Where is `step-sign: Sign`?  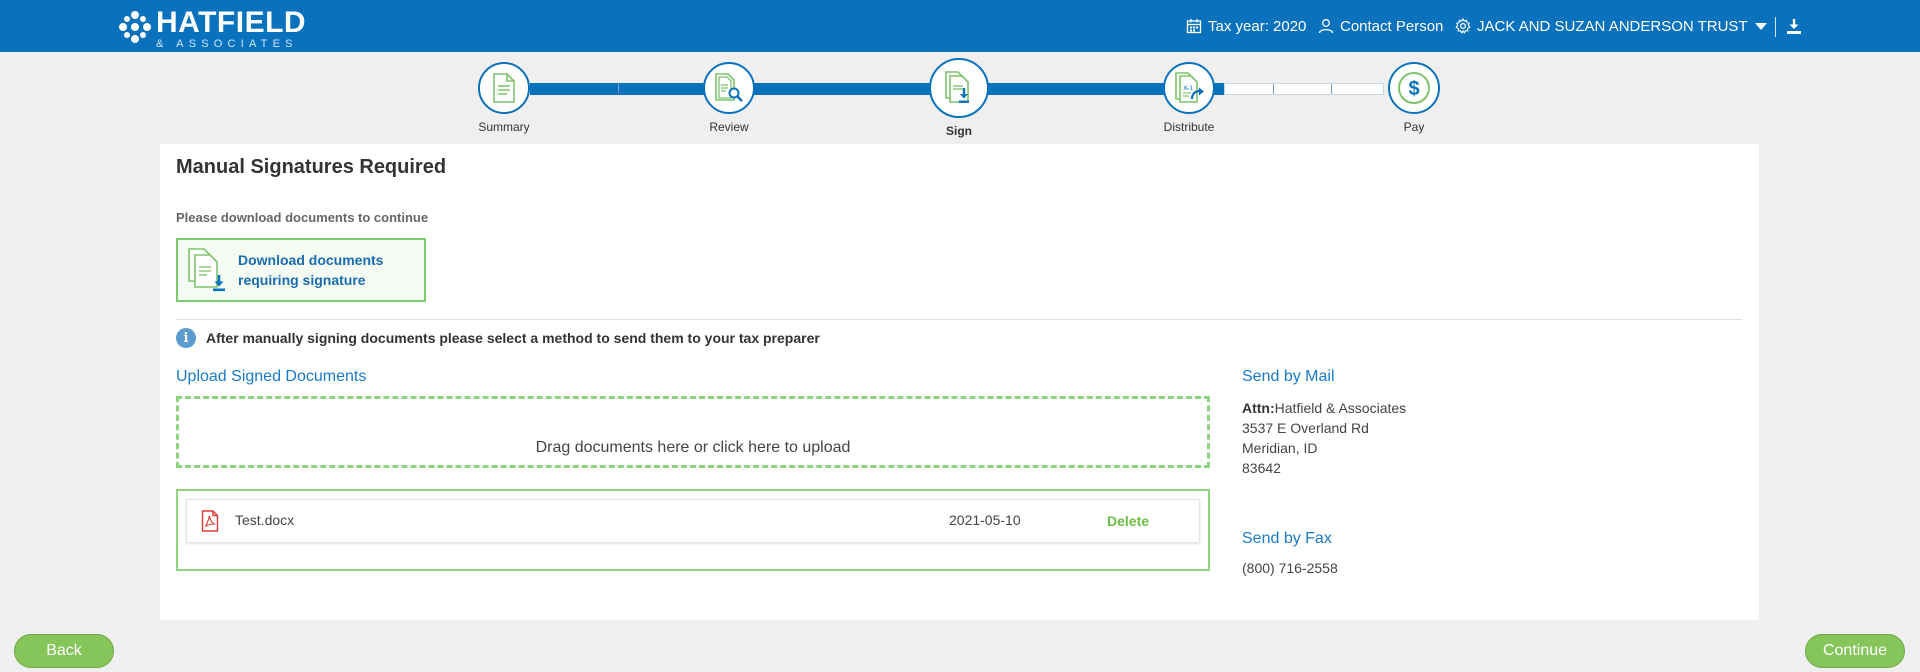
step-sign: Sign is located at coordinates (959, 98).